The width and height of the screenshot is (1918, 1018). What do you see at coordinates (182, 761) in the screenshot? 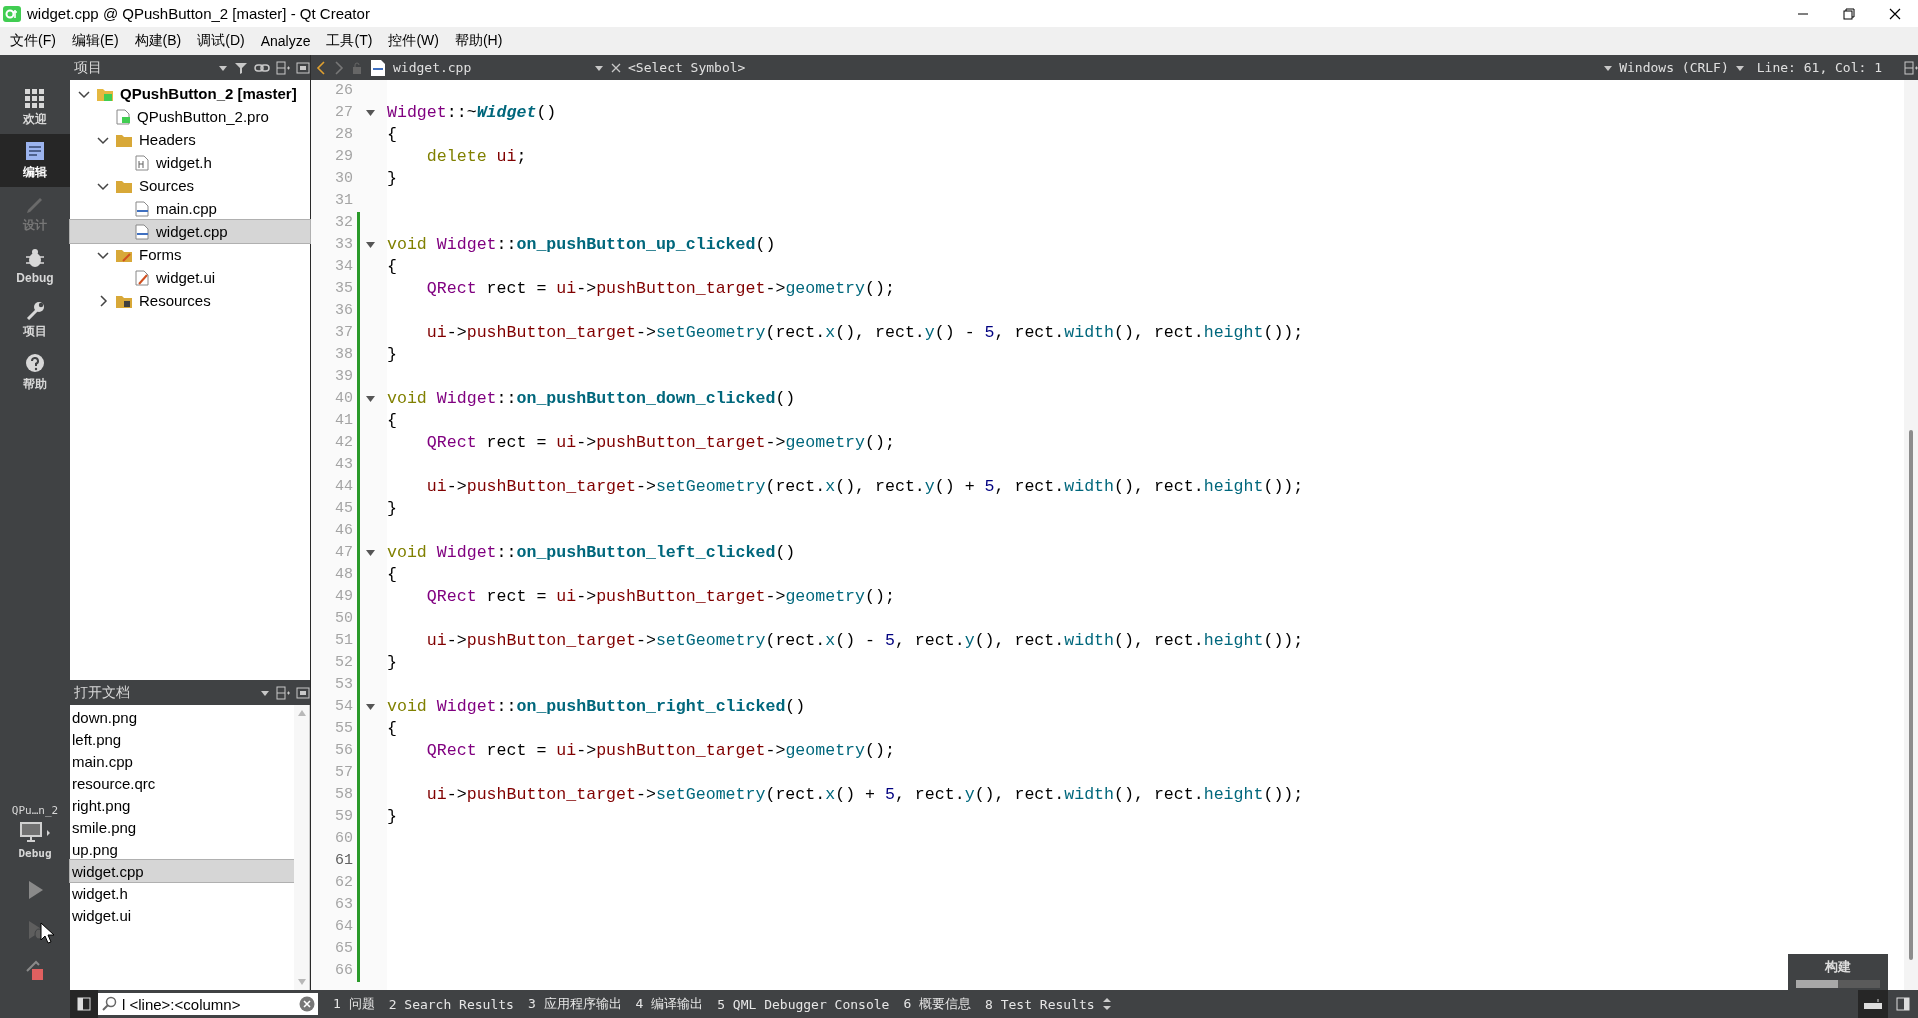
I see `document-item: main.cpp` at bounding box center [182, 761].